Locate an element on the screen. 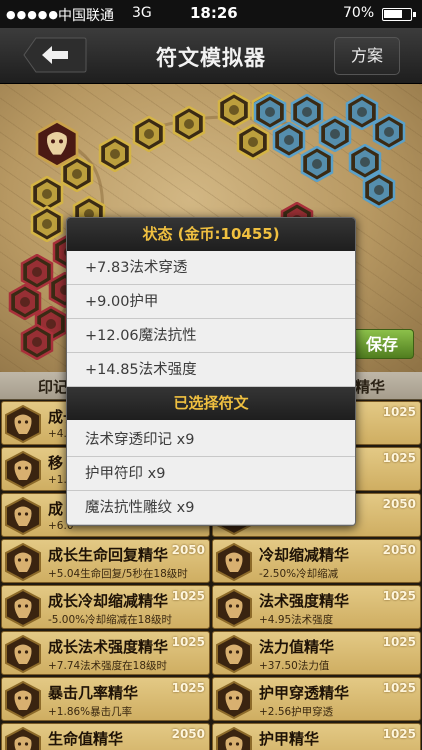 Image resolution: width=422 pixels, height=750 pixels. rune-description: +37.50法力值 is located at coordinates (294, 666).